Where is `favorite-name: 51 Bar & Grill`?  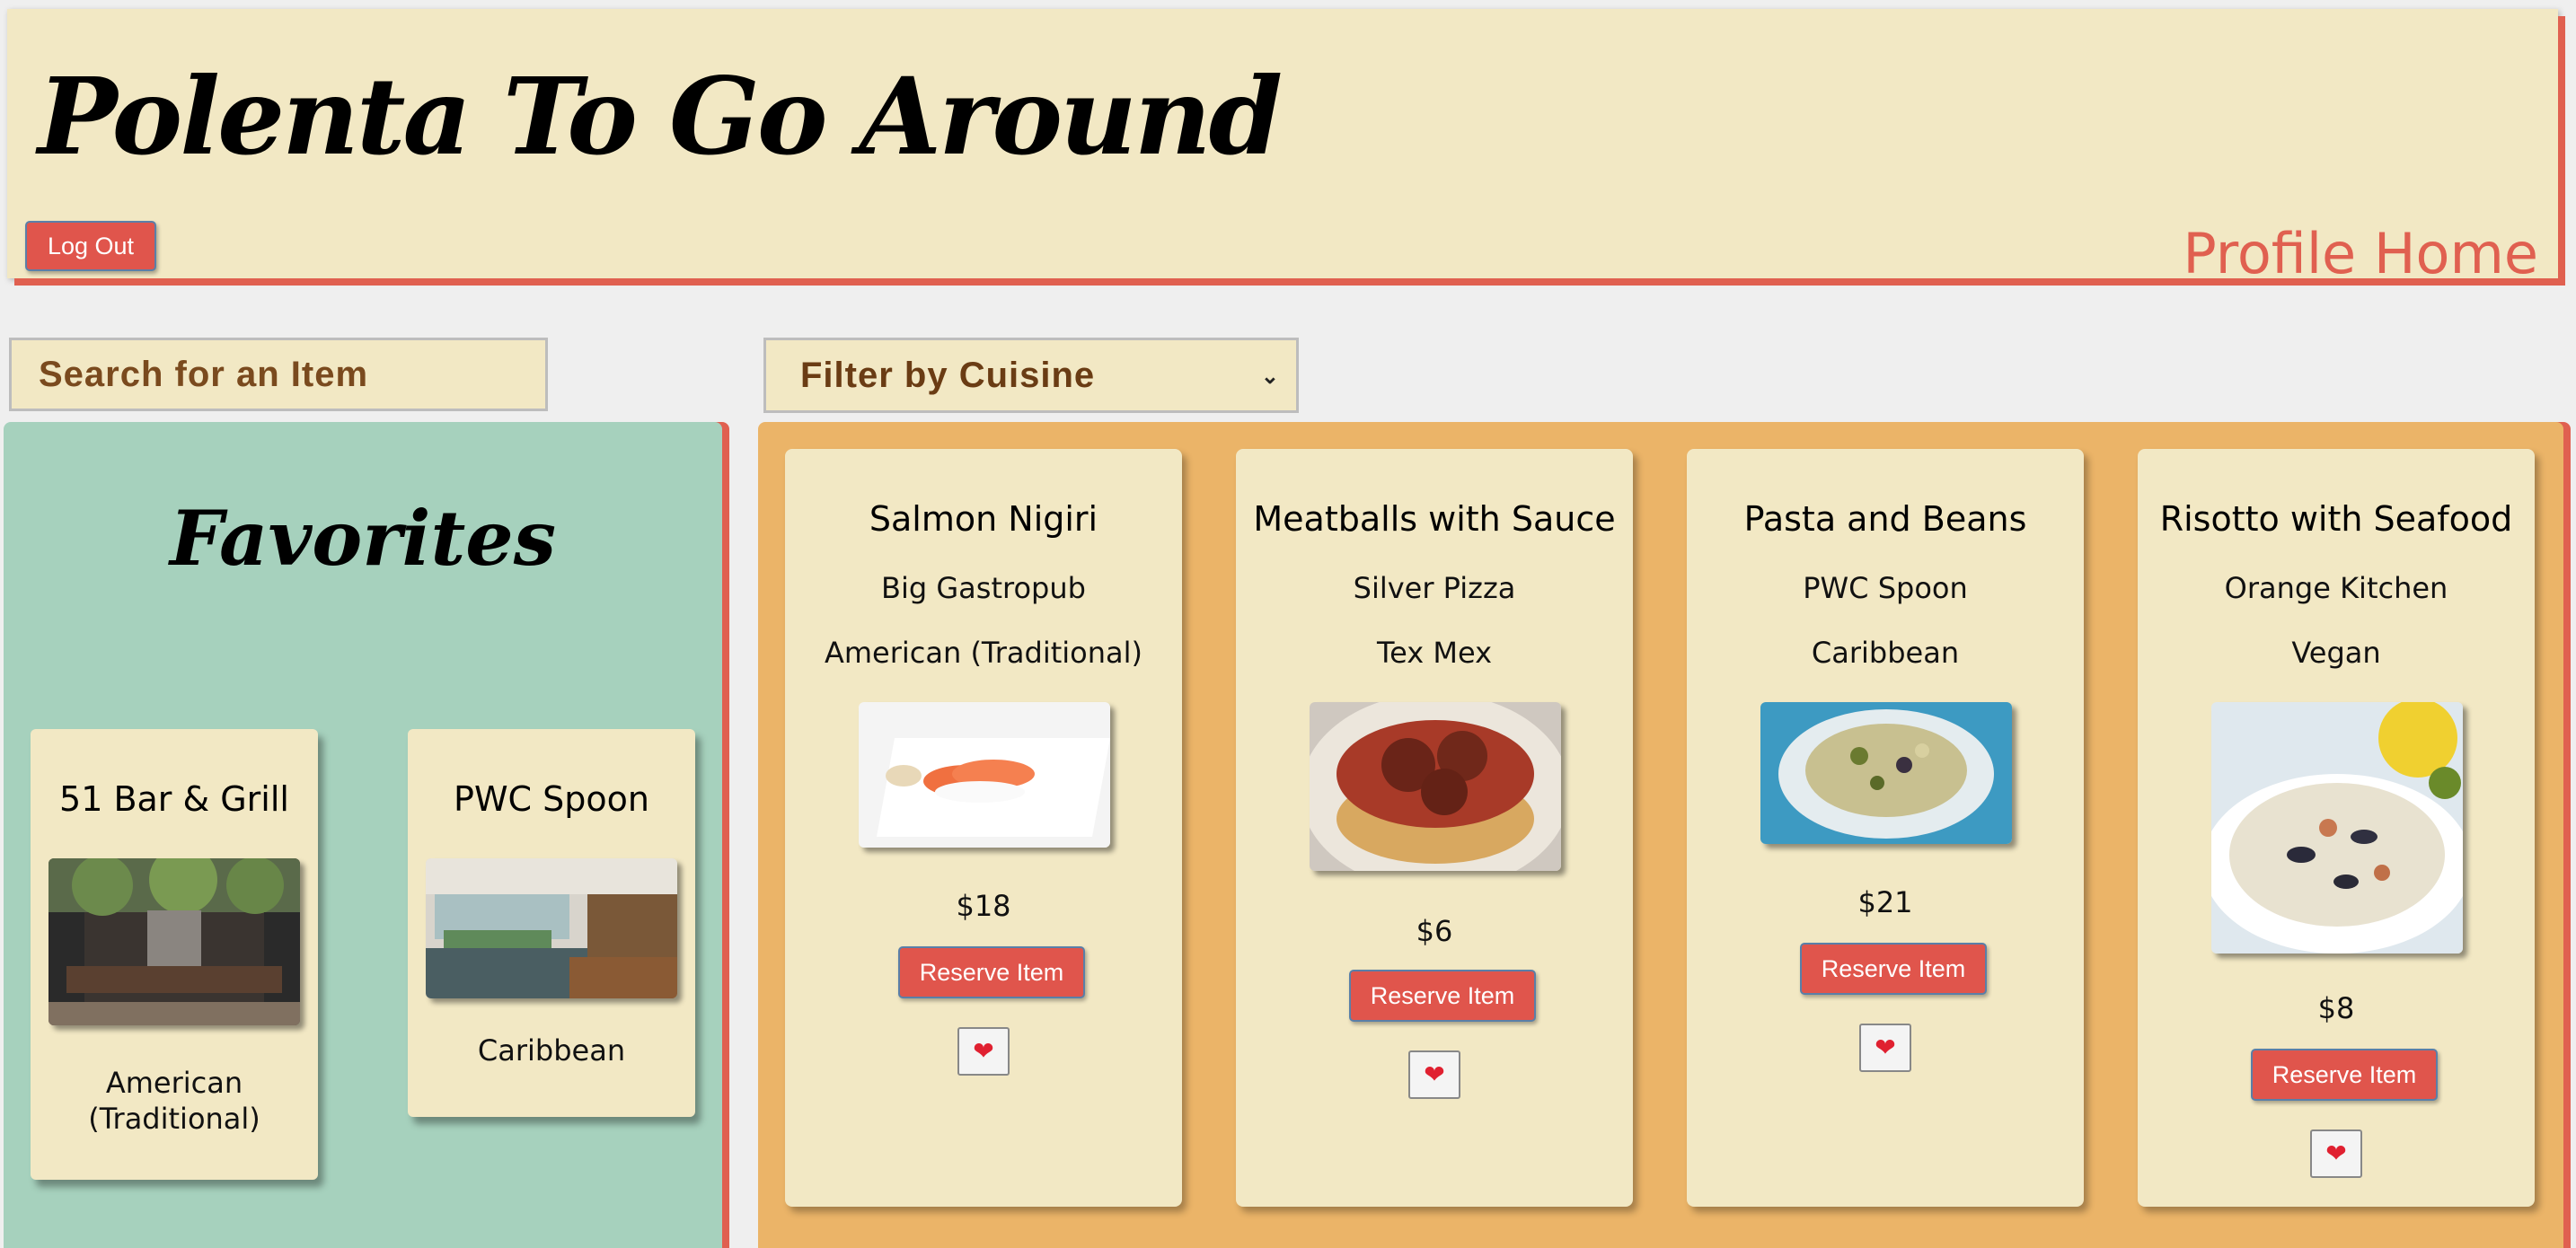
favorite-name: 51 Bar & Grill is located at coordinates (174, 799).